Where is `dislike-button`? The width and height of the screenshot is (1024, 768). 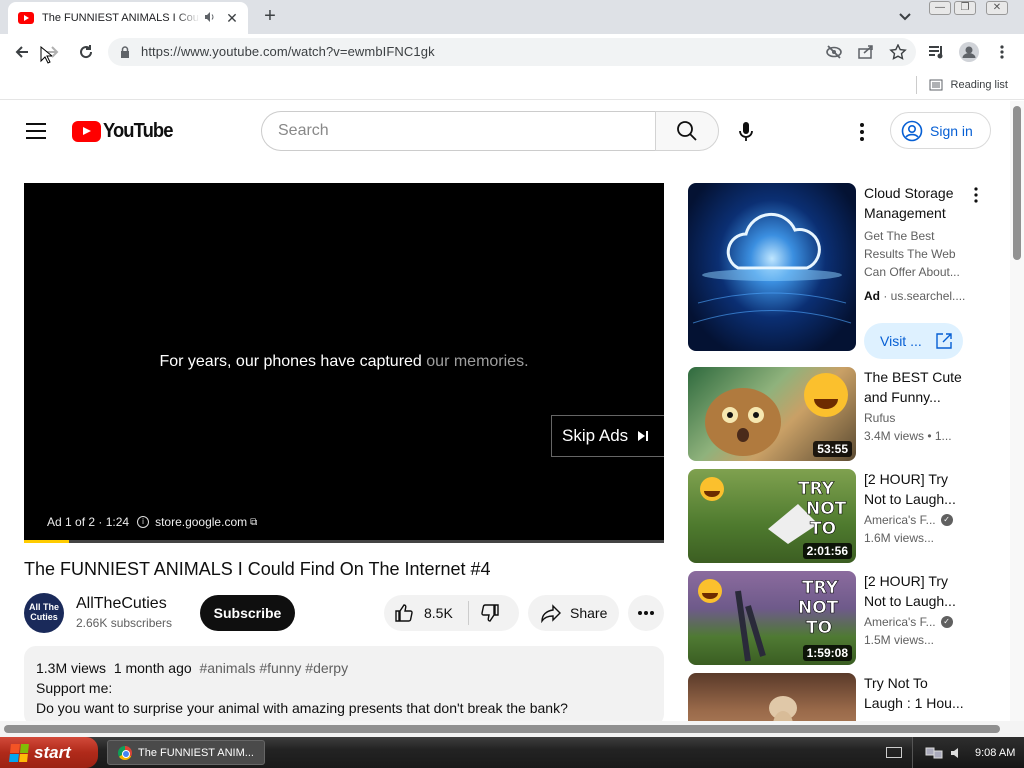
dislike-button is located at coordinates (490, 615).